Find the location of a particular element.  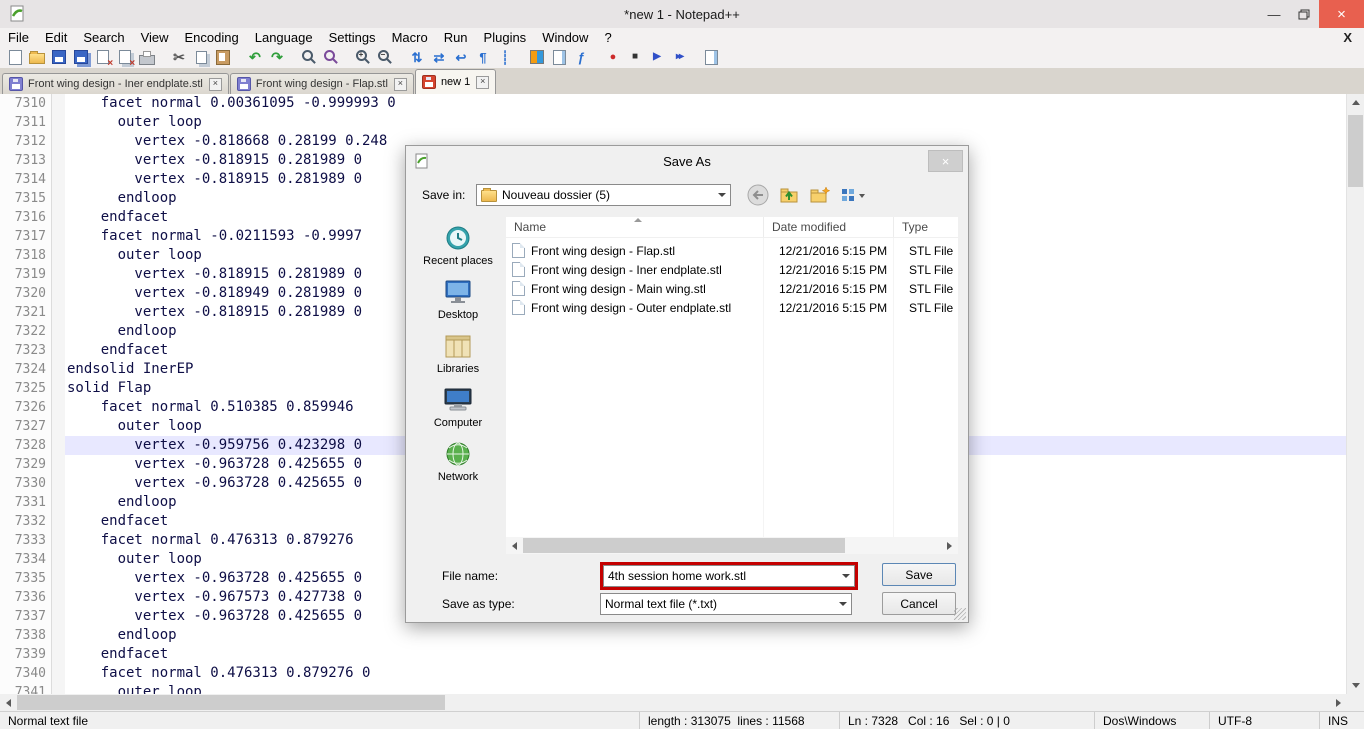

column-header-date-modified: Date modified is located at coordinates (828, 227).